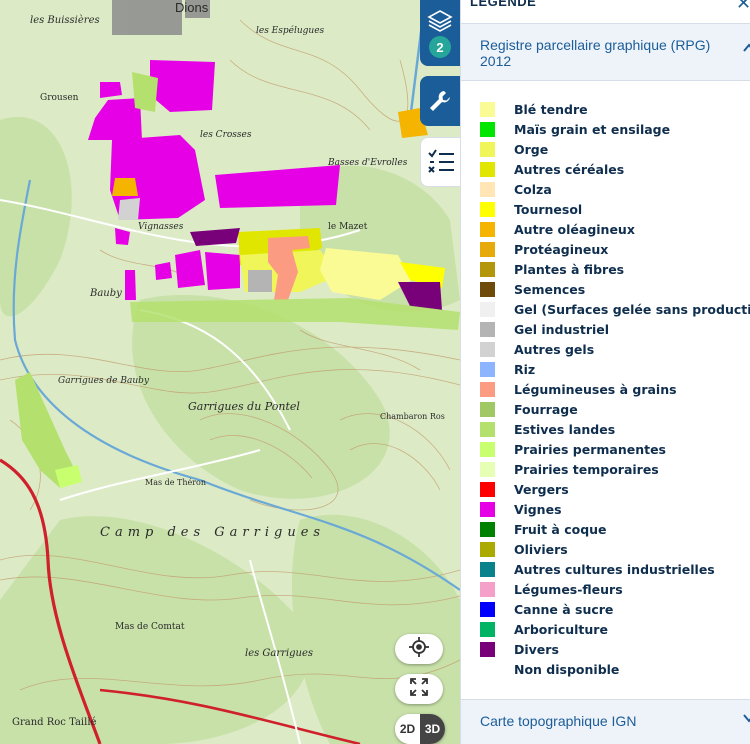  What do you see at coordinates (244, 406) in the screenshot?
I see `map-place-label: Garrigues du Pontel` at bounding box center [244, 406].